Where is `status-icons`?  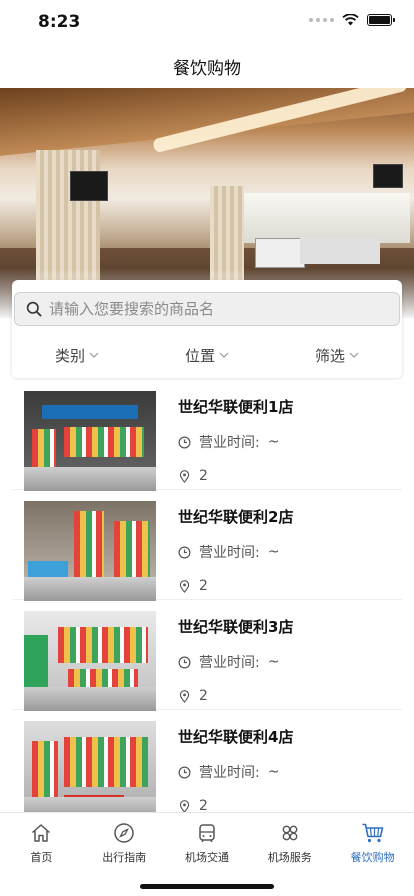 status-icons is located at coordinates (352, 20).